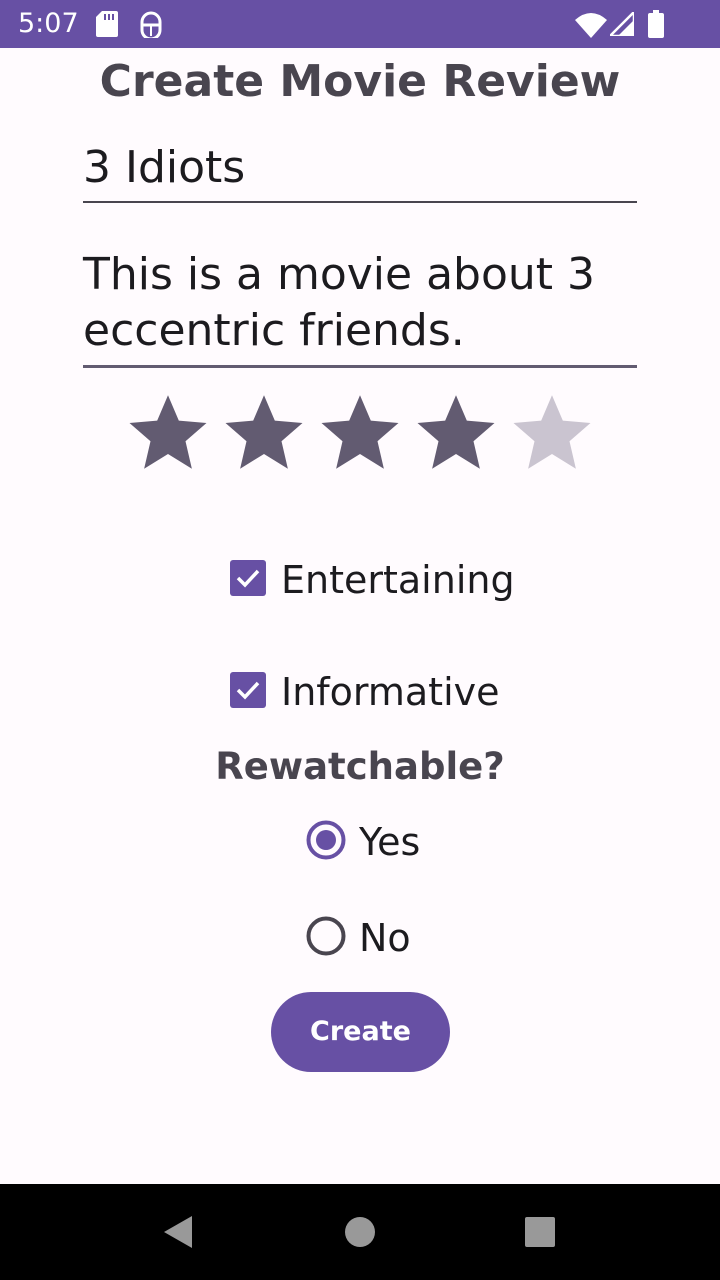 The width and height of the screenshot is (720, 1280). I want to click on radio-unselected-icon, so click(326, 936).